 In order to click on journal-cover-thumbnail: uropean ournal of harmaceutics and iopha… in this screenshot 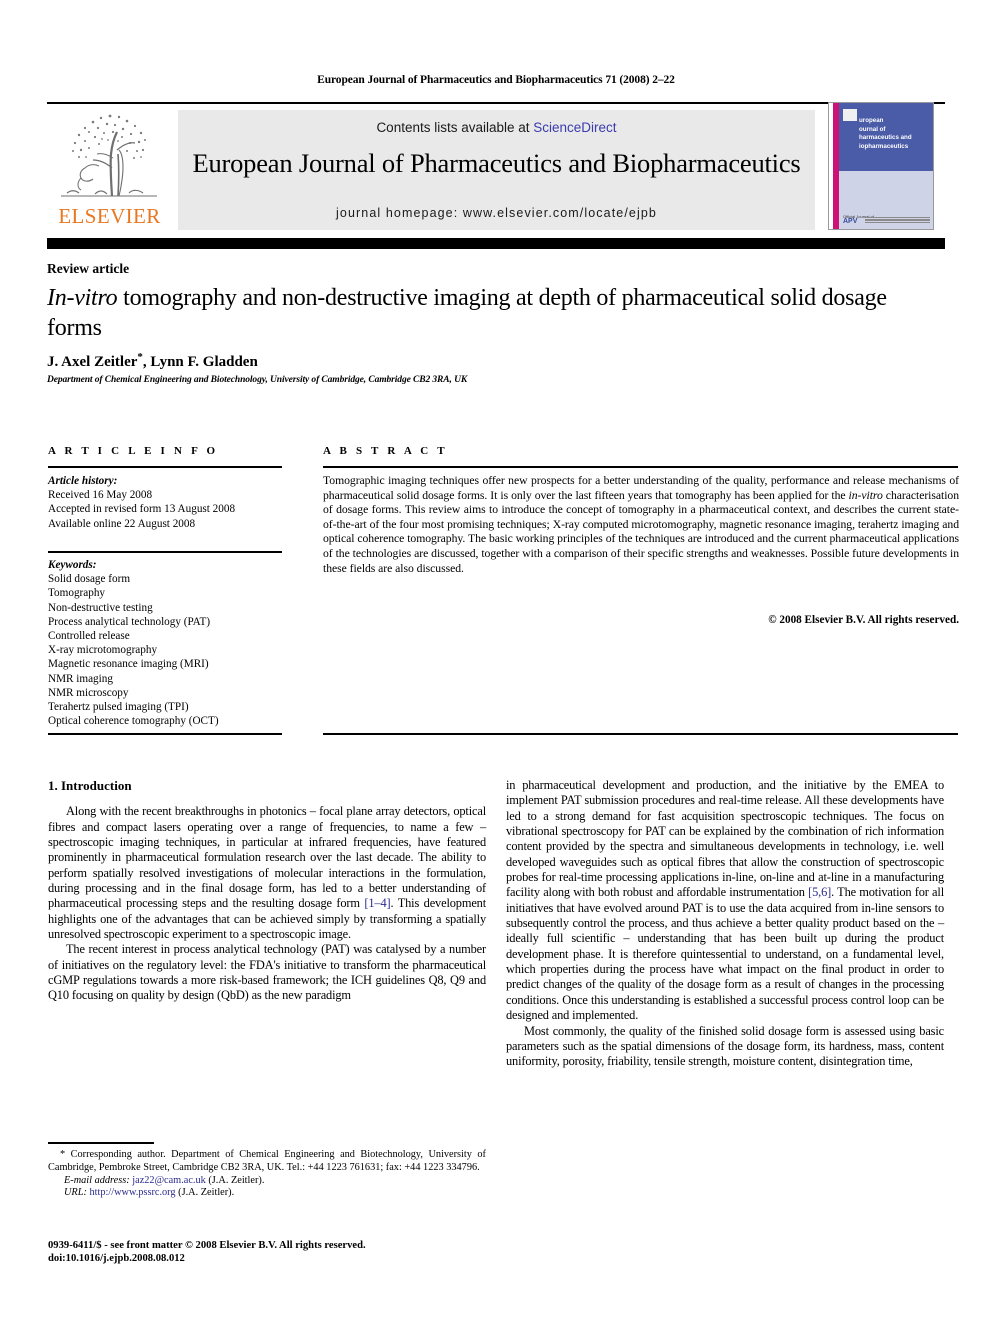, I will do `click(881, 166)`.